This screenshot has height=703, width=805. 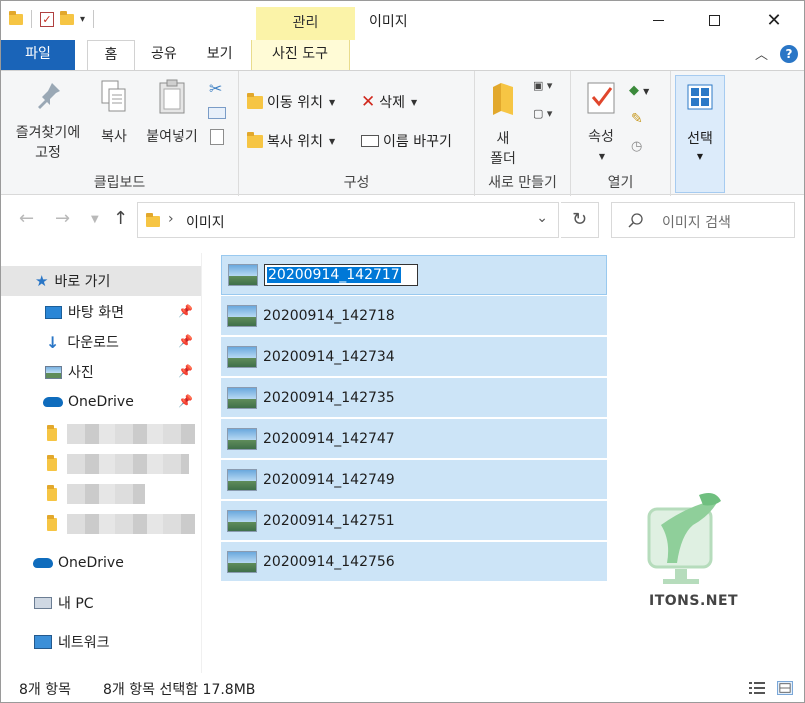 I want to click on tab-file: 파일, so click(x=38, y=55).